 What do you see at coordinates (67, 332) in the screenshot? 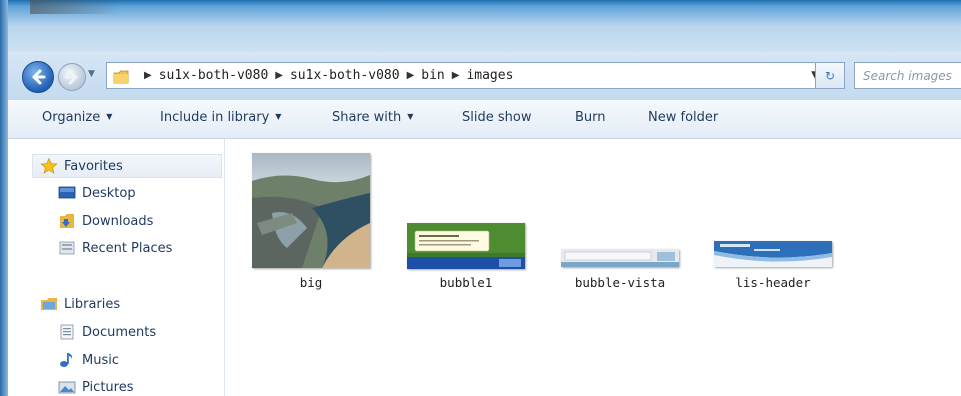
I see `documents-icon` at bounding box center [67, 332].